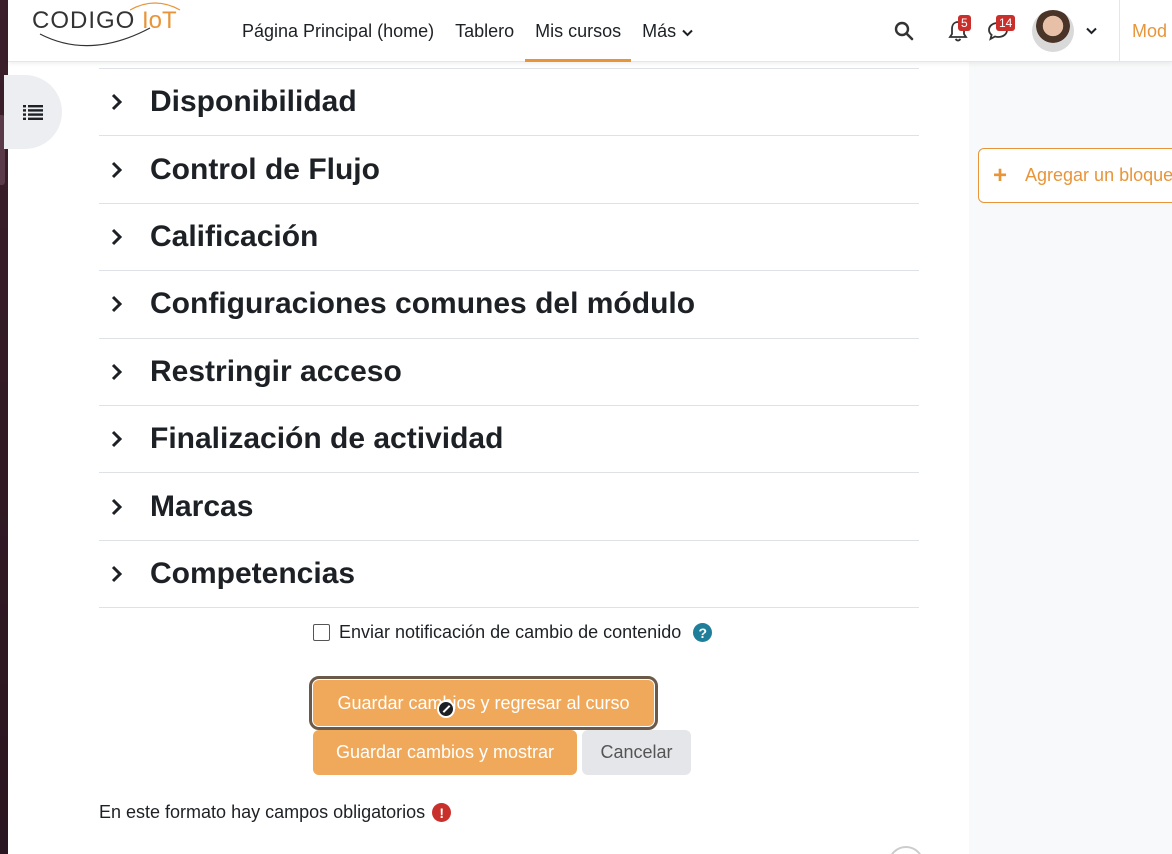 This screenshot has width=1172, height=854. I want to click on nav-link-label: Más, so click(659, 30).